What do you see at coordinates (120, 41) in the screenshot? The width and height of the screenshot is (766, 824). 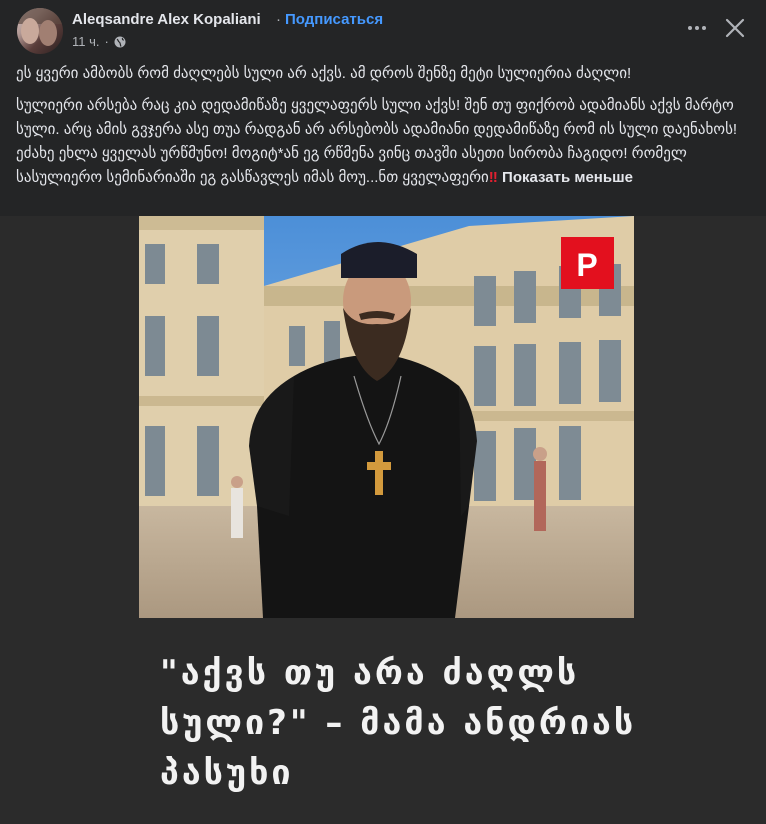 I see `globe-icon` at bounding box center [120, 41].